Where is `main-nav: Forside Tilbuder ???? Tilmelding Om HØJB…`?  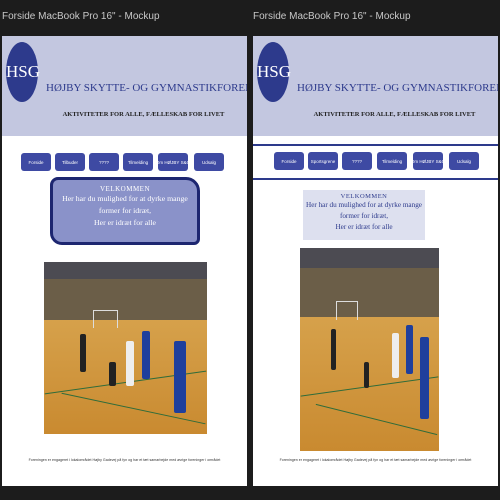
main-nav: Forside Tilbuder ???? Tilmelding Om HØJB… is located at coordinates (124, 162).